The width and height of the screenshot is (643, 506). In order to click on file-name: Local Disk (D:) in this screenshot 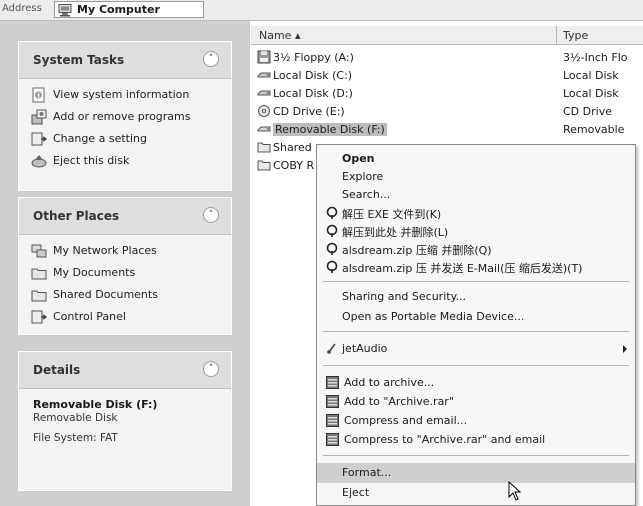, I will do `click(313, 93)`.